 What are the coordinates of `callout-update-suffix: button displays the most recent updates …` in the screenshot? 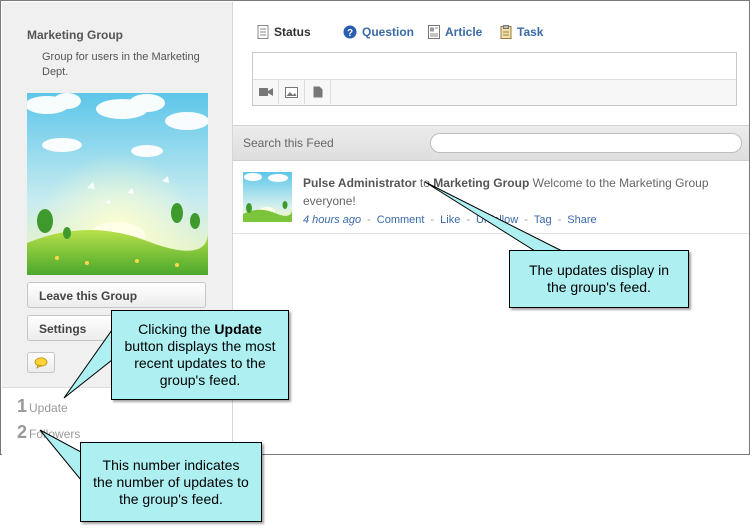 It's located at (200, 363).